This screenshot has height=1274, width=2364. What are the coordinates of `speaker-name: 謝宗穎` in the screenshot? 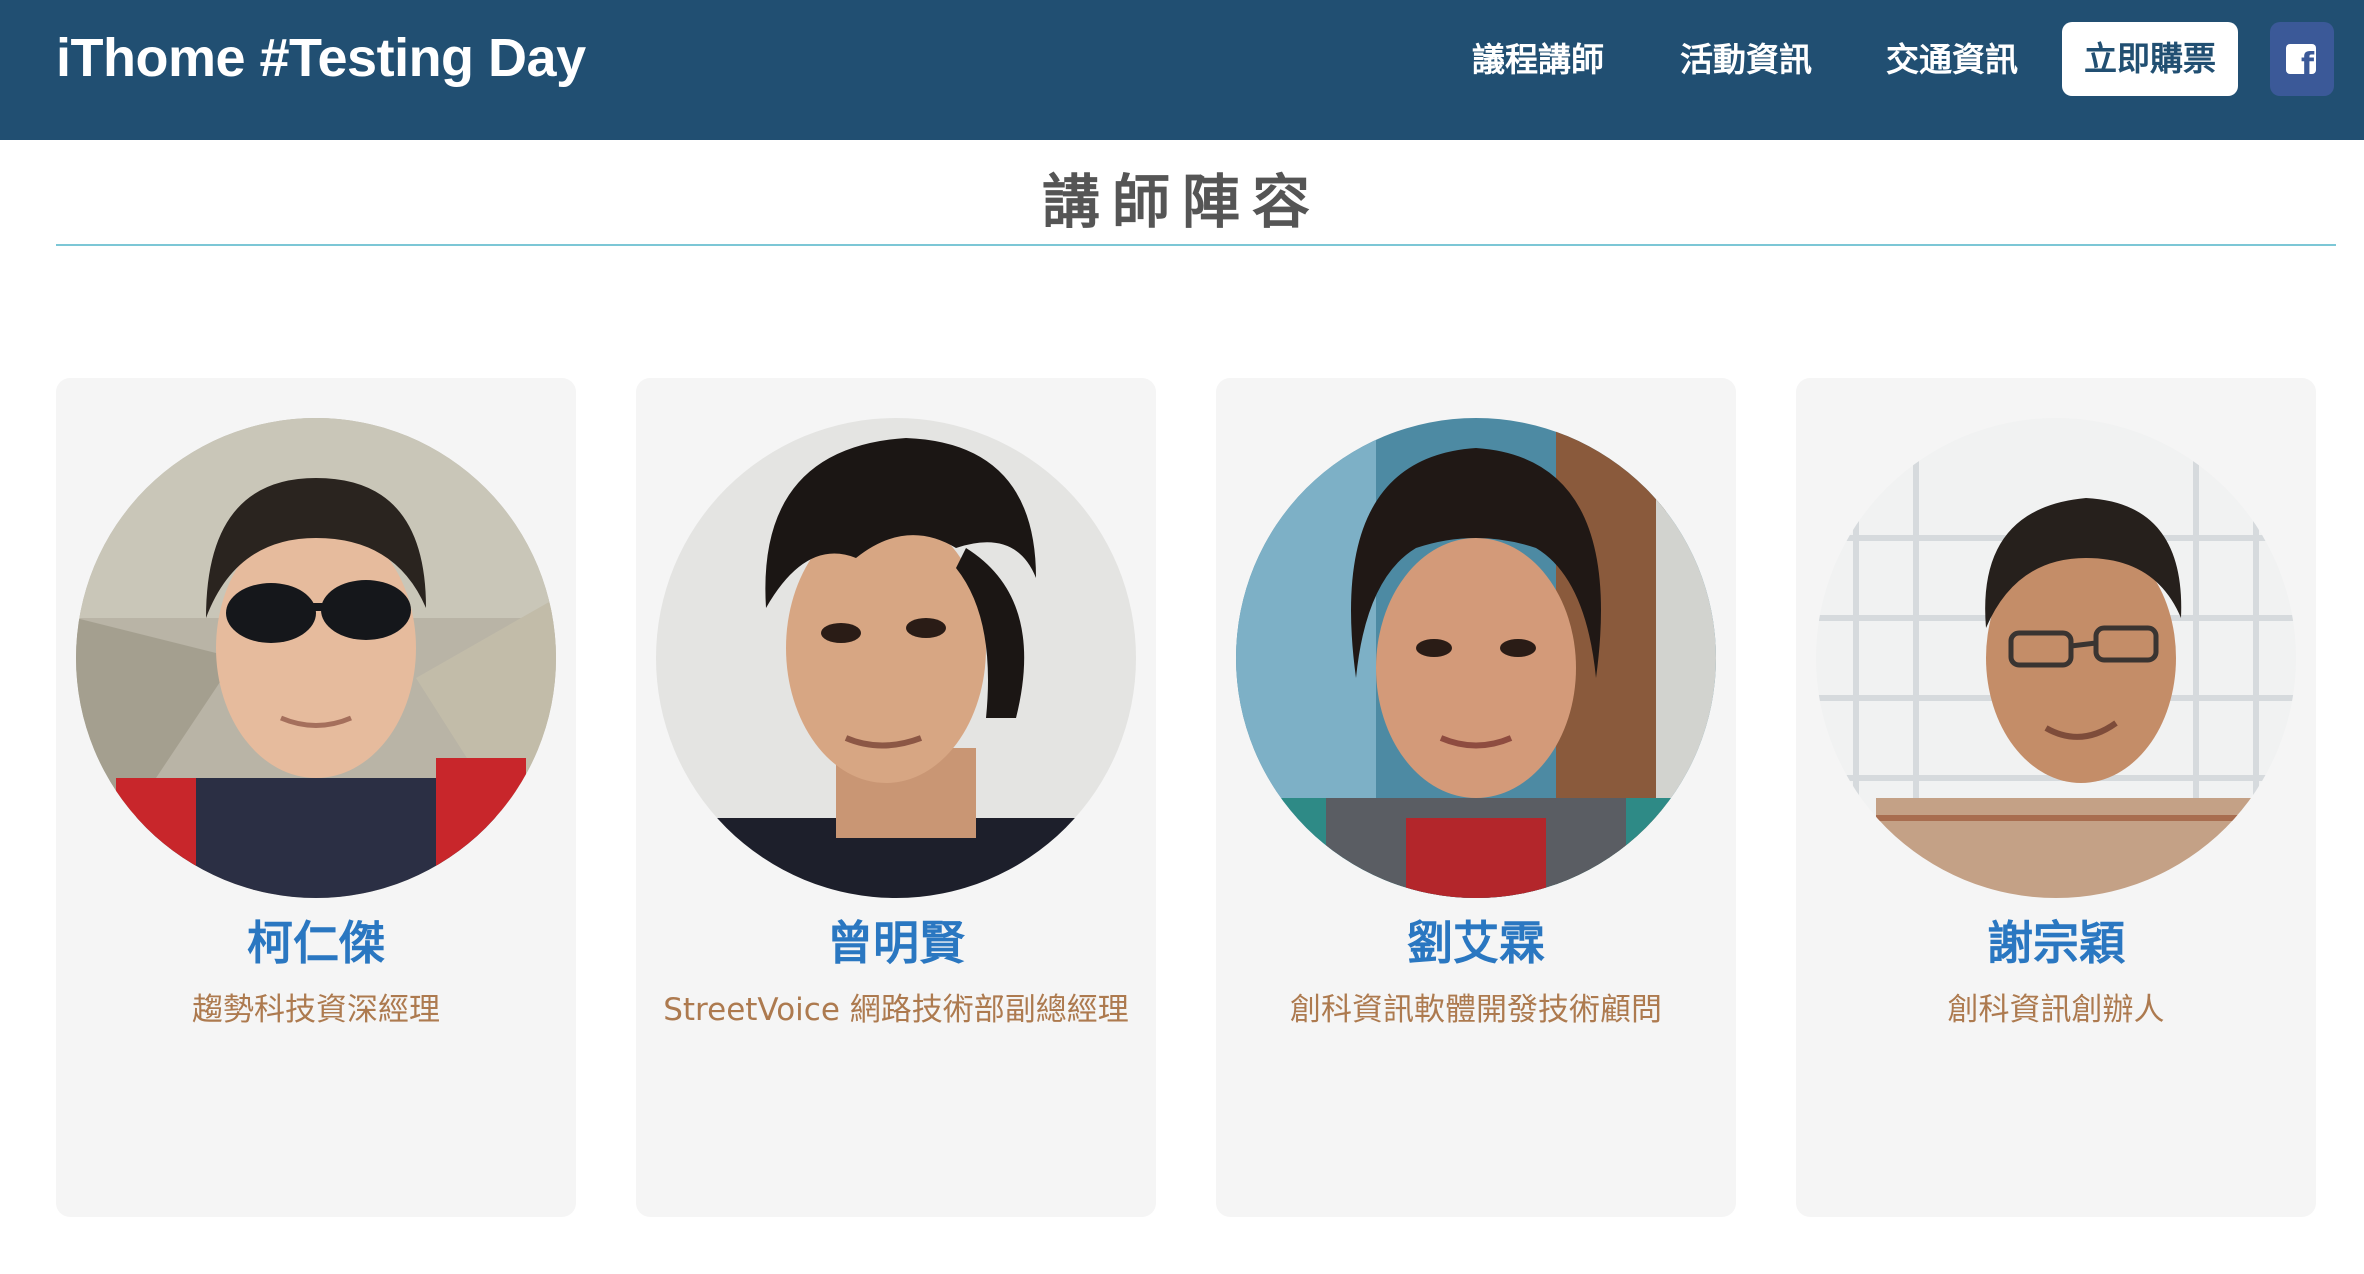 It's located at (2056, 943).